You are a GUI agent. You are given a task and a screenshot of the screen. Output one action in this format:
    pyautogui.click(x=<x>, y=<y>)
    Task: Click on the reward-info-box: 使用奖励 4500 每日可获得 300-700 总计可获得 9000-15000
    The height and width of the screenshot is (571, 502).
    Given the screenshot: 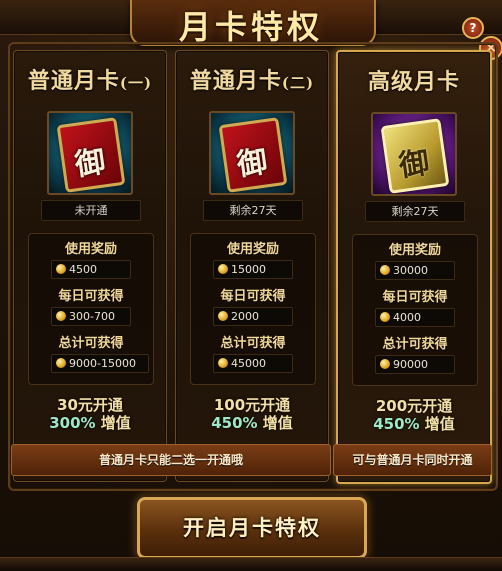 What is the action you would take?
    pyautogui.click(x=91, y=309)
    